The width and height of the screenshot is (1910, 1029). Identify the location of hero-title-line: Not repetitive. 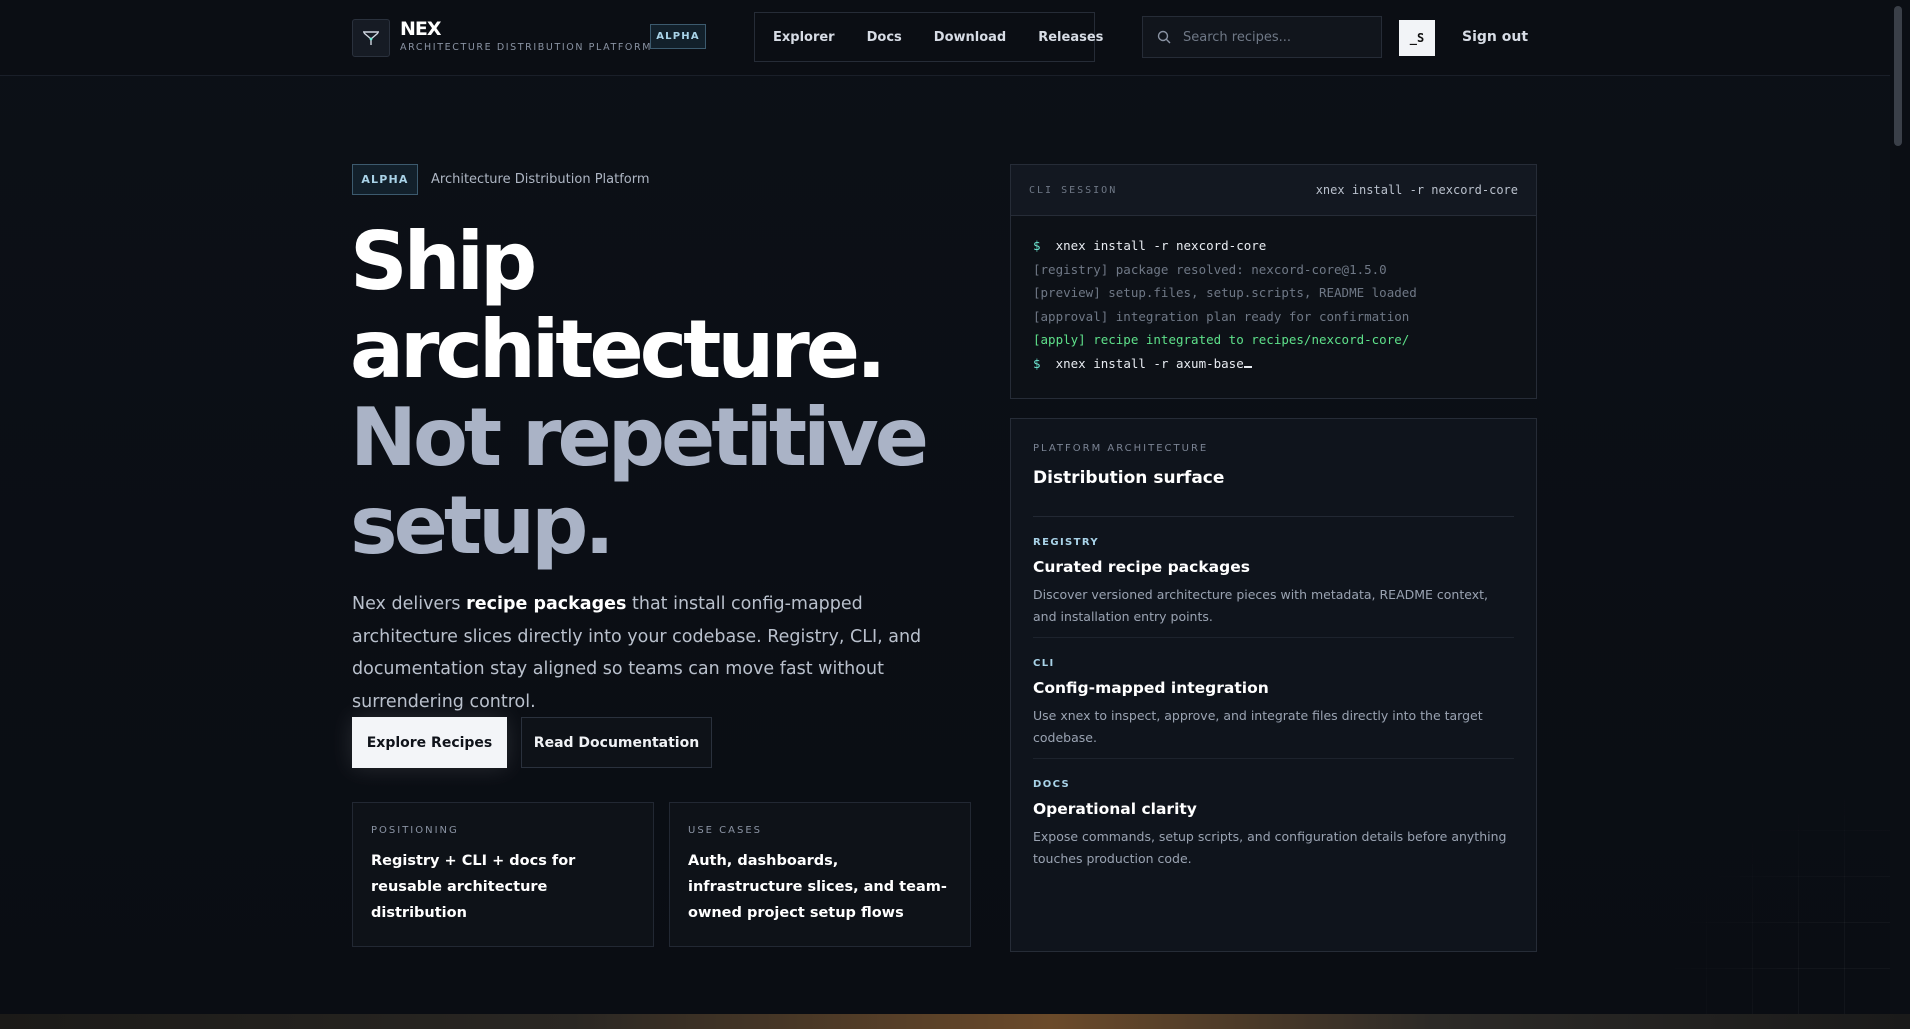
(639, 437).